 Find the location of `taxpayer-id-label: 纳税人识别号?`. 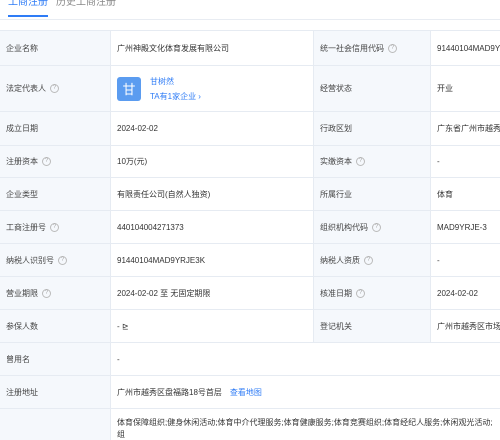

taxpayer-id-label: 纳税人识别号? is located at coordinates (55, 260).